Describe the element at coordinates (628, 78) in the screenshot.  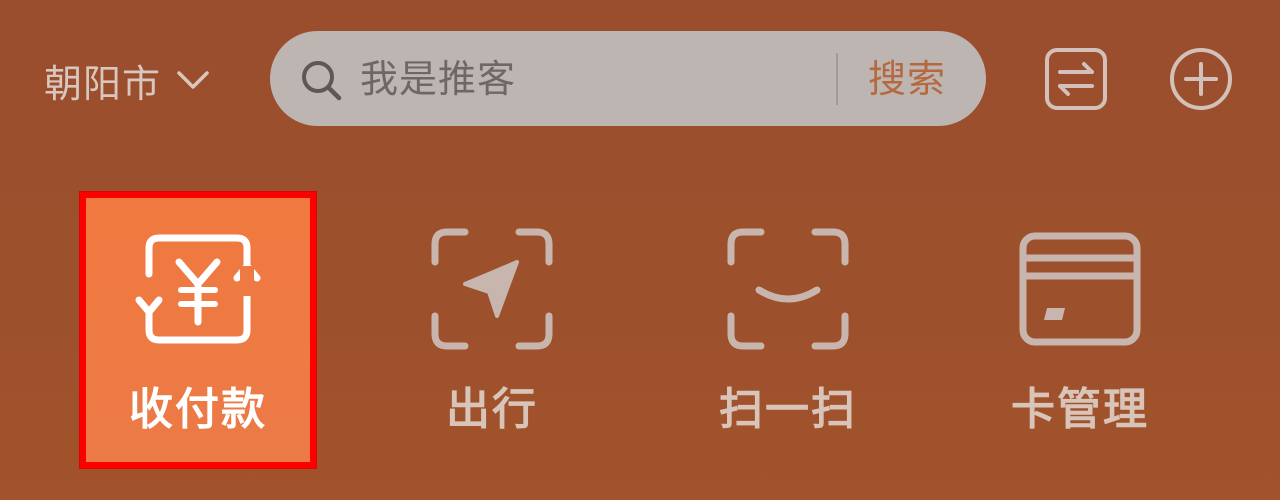
I see `search-bar: 我是推客 搜索` at that location.